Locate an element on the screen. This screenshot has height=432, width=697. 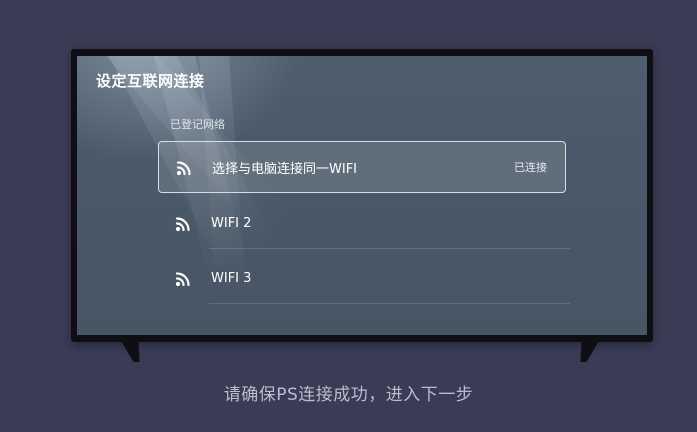
wifi-network-item-3: WIFI 3 is located at coordinates (364, 278).